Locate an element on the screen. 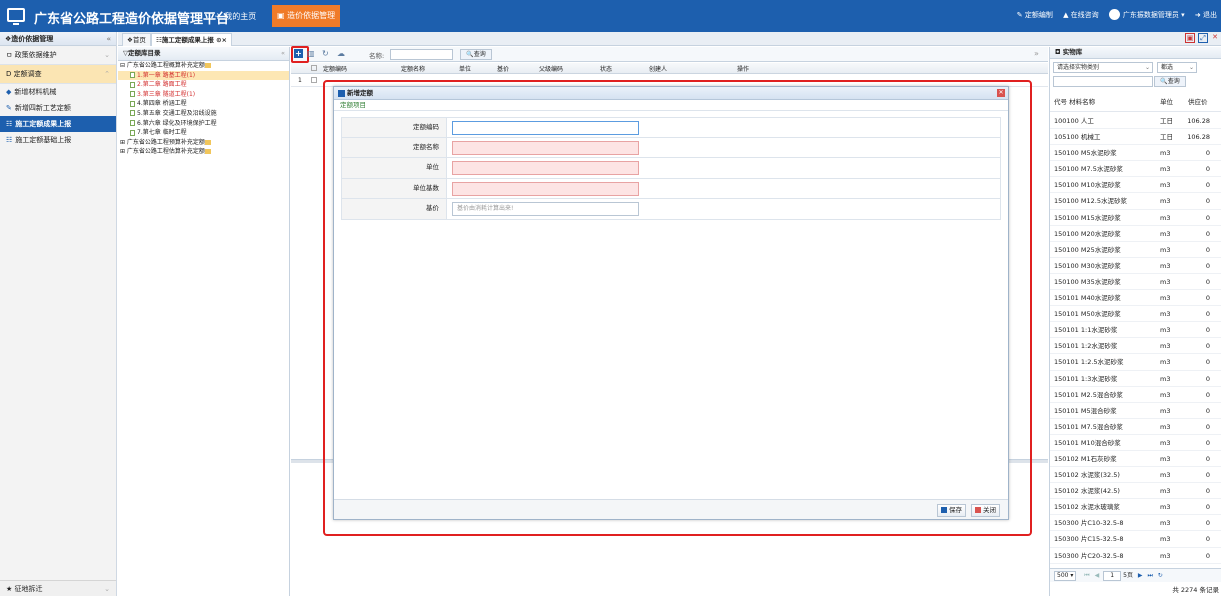 This screenshot has width=1221, height=596. material-search-input is located at coordinates (1103, 81).